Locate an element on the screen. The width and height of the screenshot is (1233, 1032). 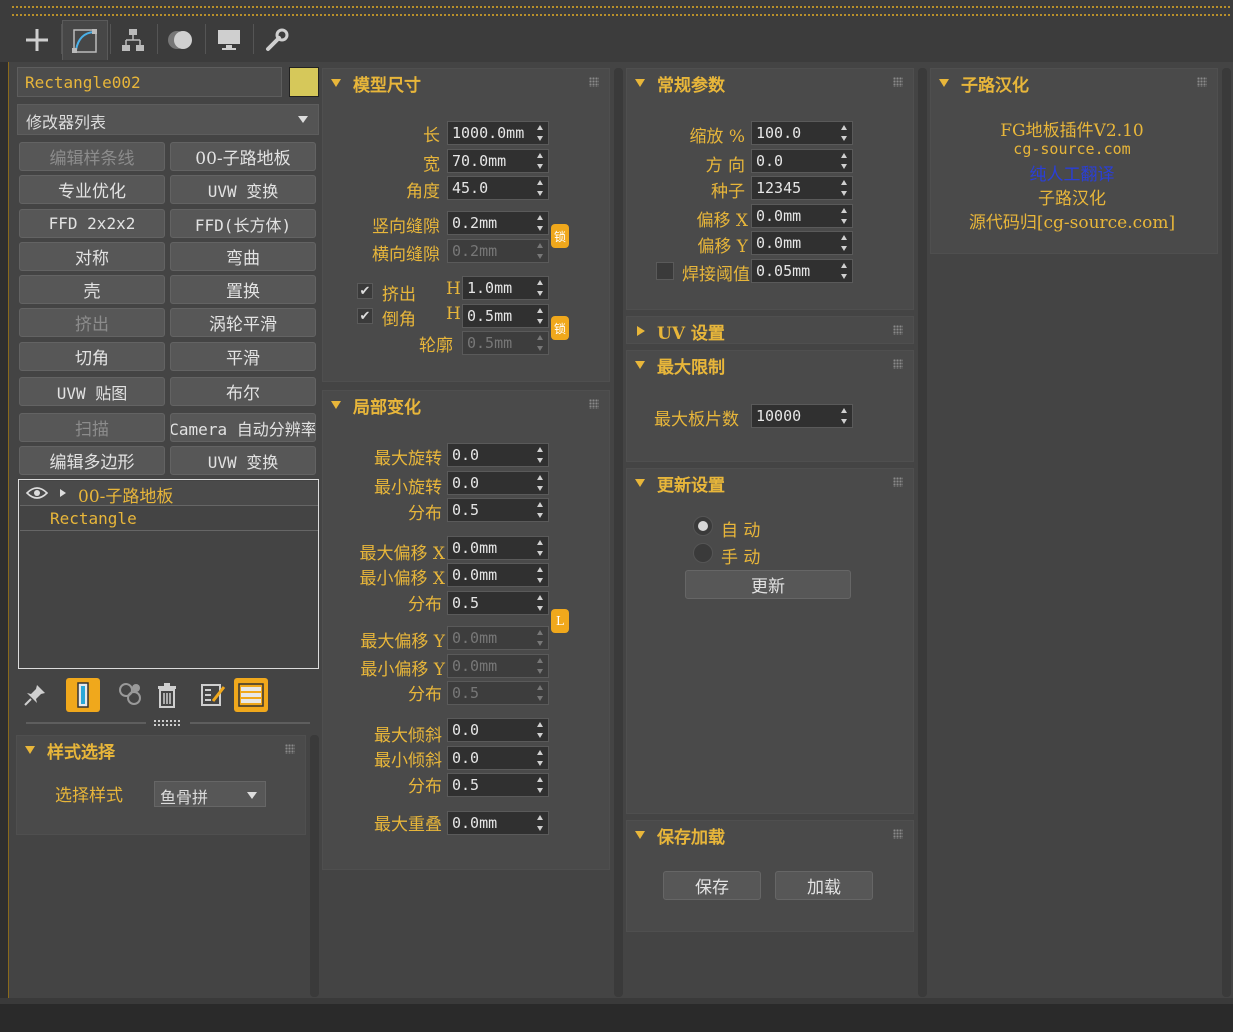
create-tab is located at coordinates (37, 40).